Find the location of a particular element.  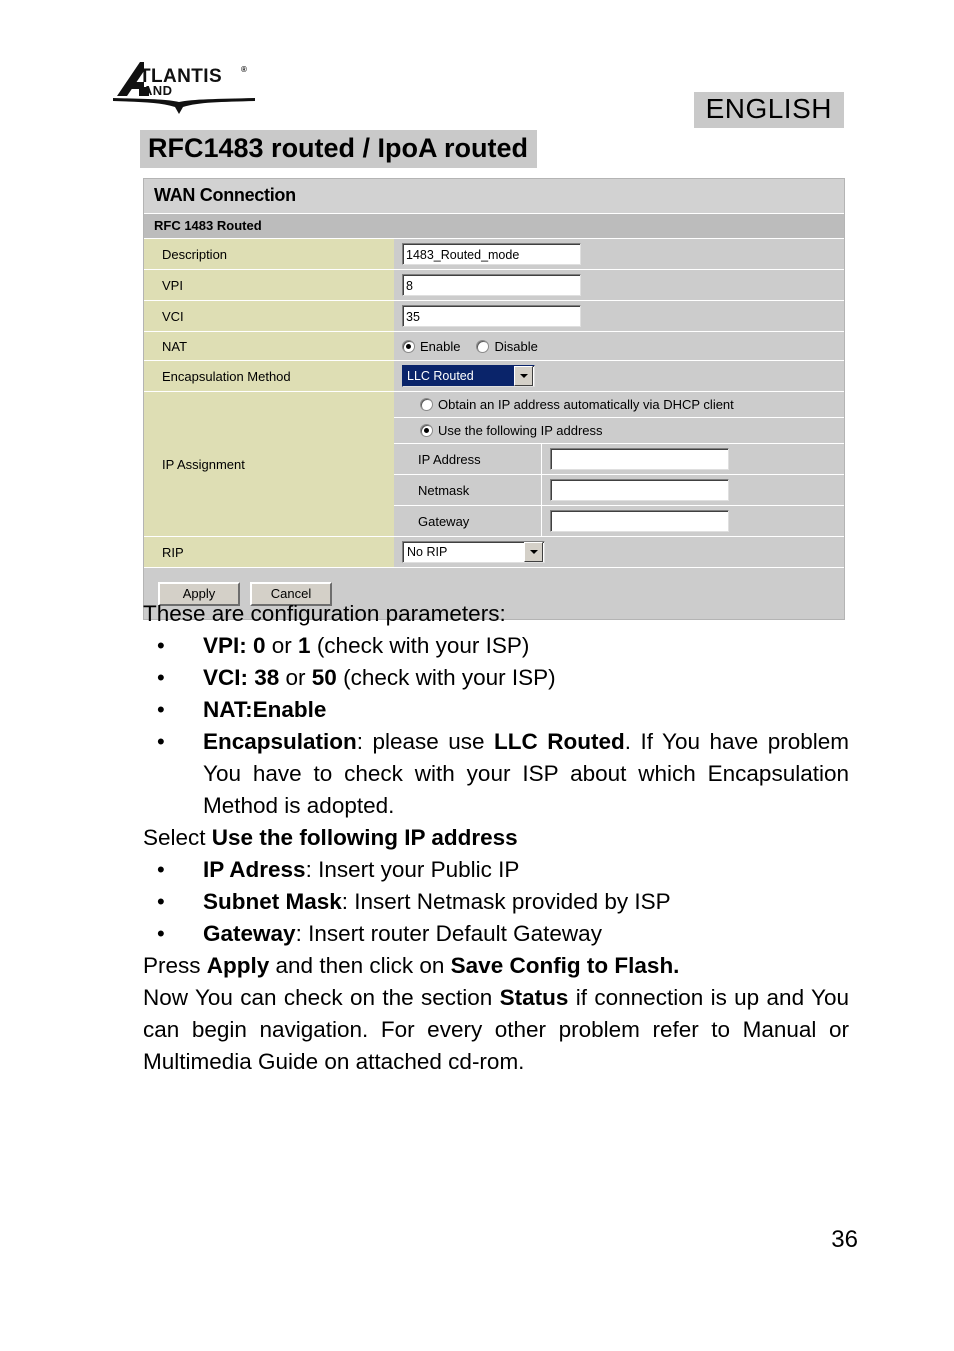

select-line: Select Use the following IP address is located at coordinates (330, 837).